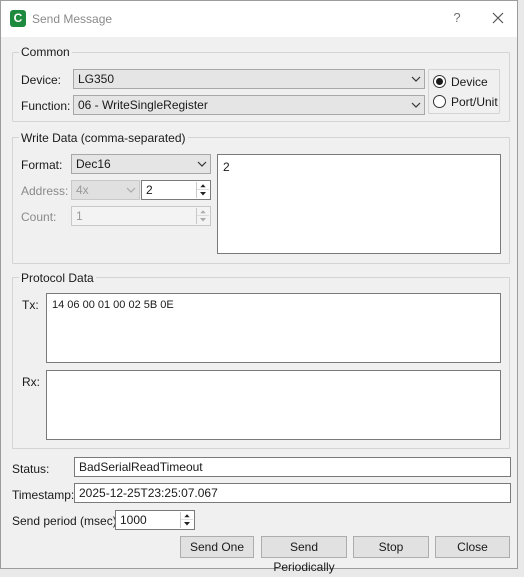  What do you see at coordinates (249, 105) in the screenshot?
I see `function-select: 06 - WriteSingleRegister` at bounding box center [249, 105].